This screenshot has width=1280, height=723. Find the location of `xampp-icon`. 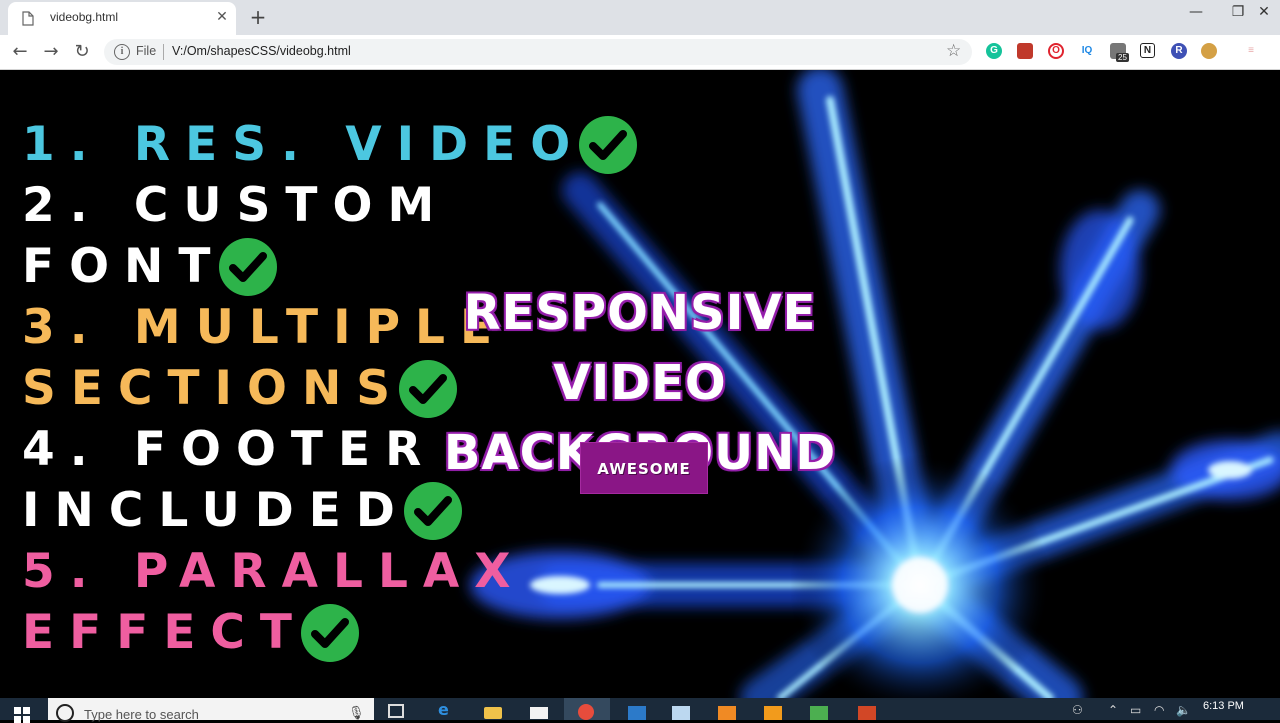

xampp-icon is located at coordinates (727, 713).